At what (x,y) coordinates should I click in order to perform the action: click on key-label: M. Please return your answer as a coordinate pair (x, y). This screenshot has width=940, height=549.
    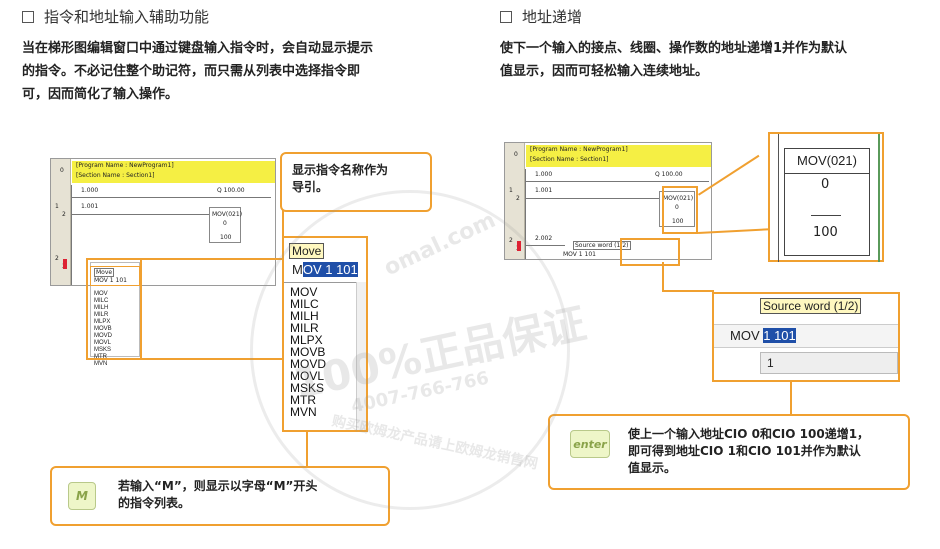
    Looking at the image, I should click on (82, 495).